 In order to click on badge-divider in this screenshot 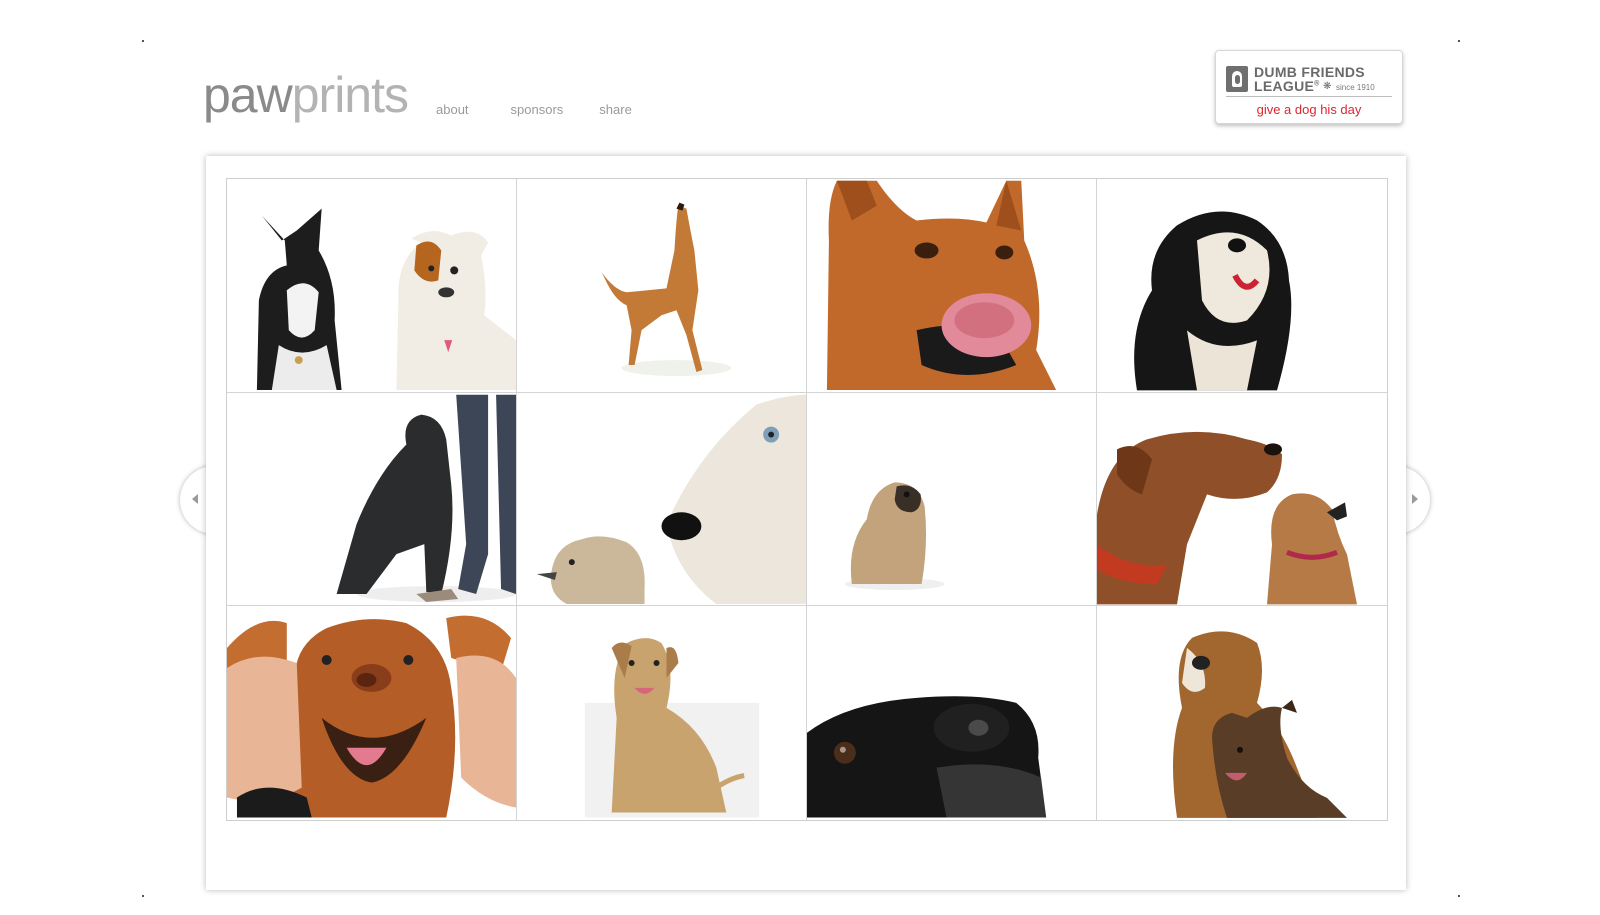, I will do `click(1309, 96)`.